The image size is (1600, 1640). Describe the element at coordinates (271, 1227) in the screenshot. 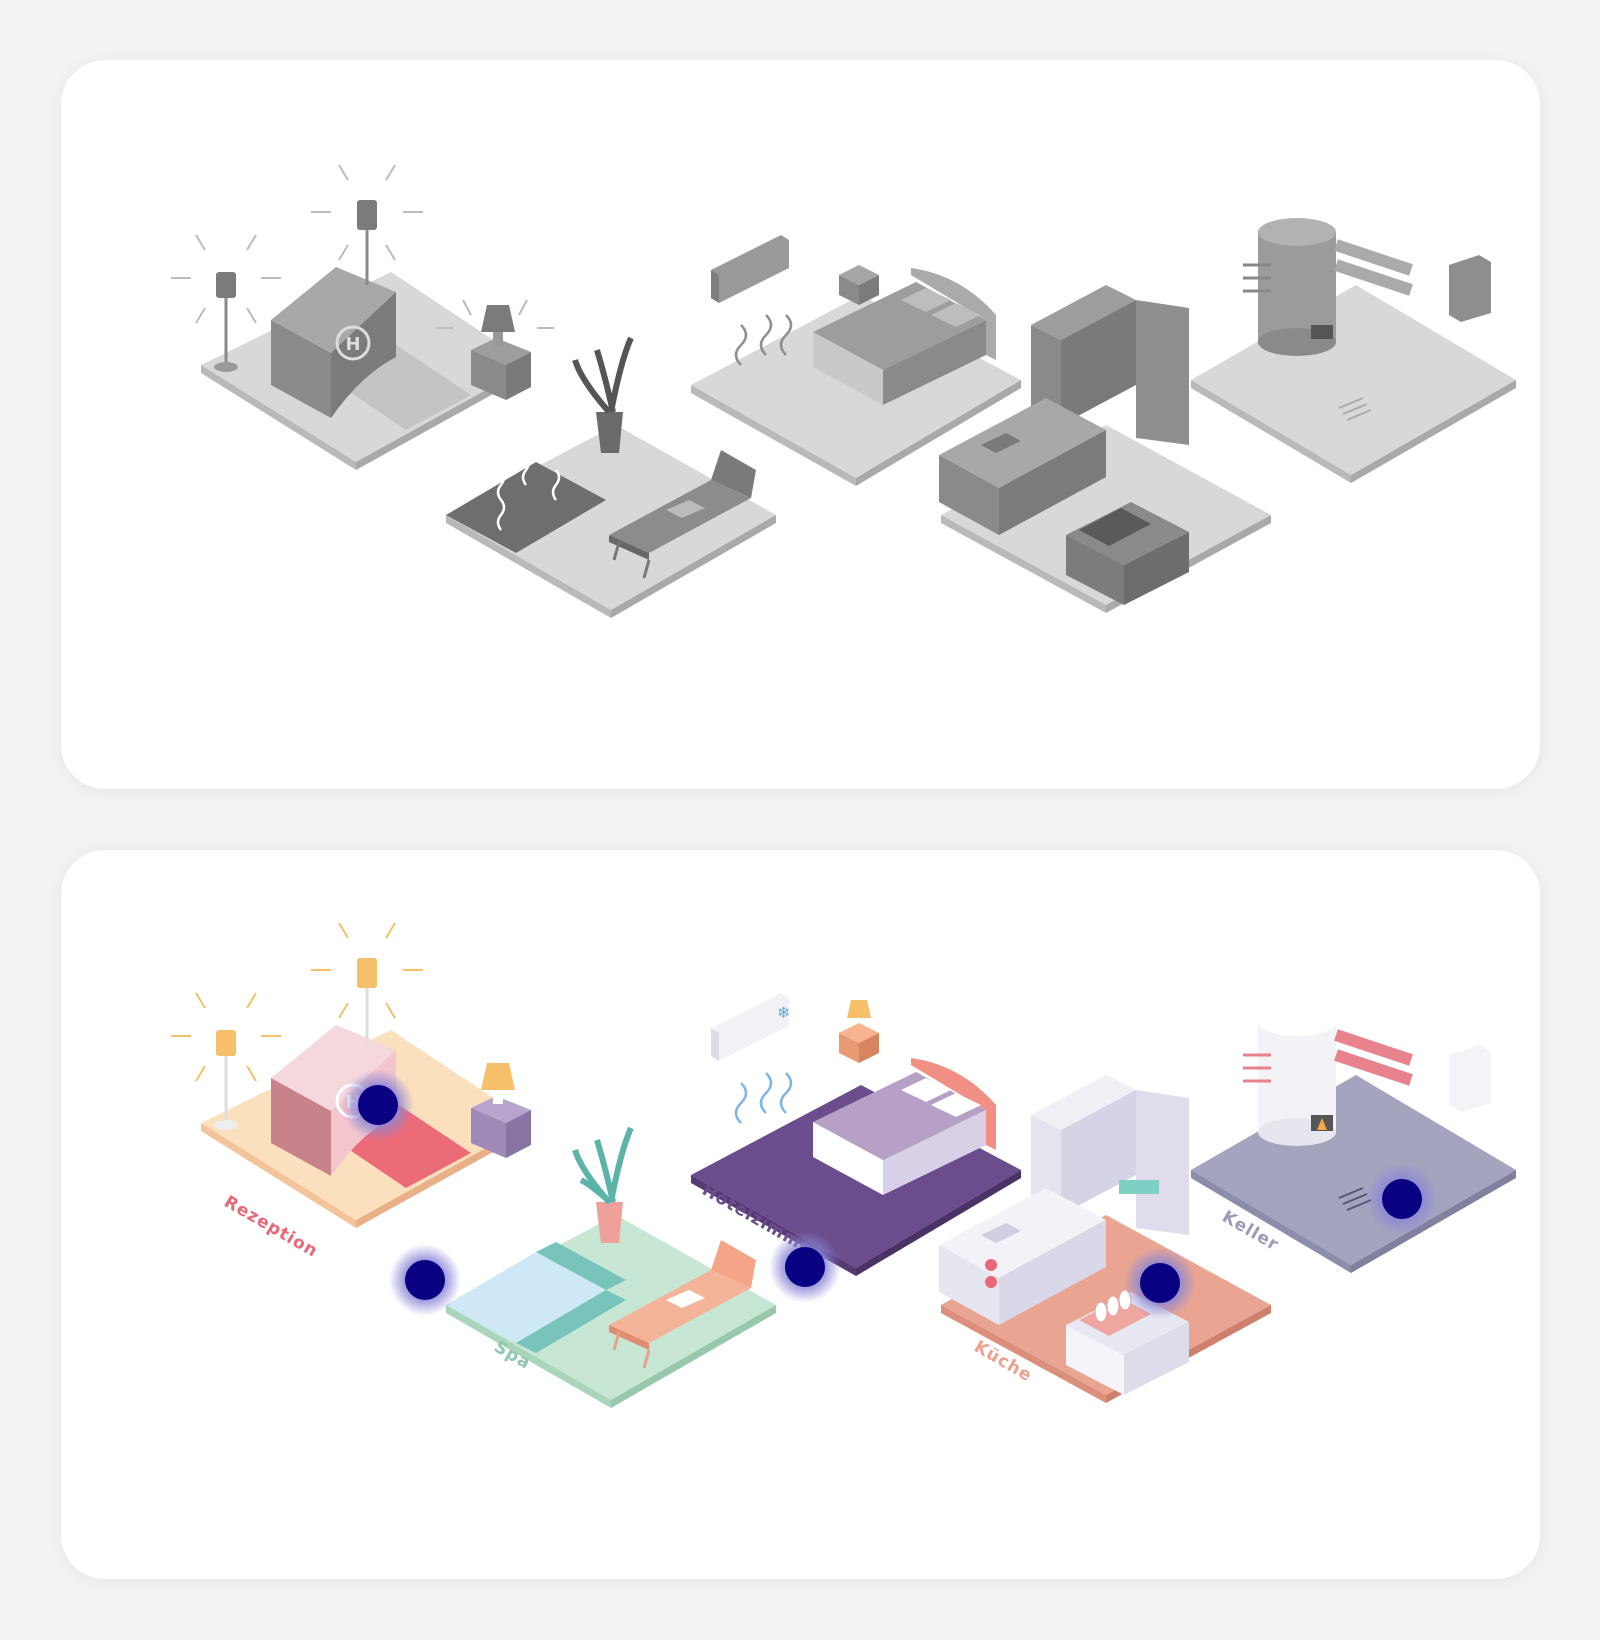

I see `label-rezeption: Rezeption` at that location.